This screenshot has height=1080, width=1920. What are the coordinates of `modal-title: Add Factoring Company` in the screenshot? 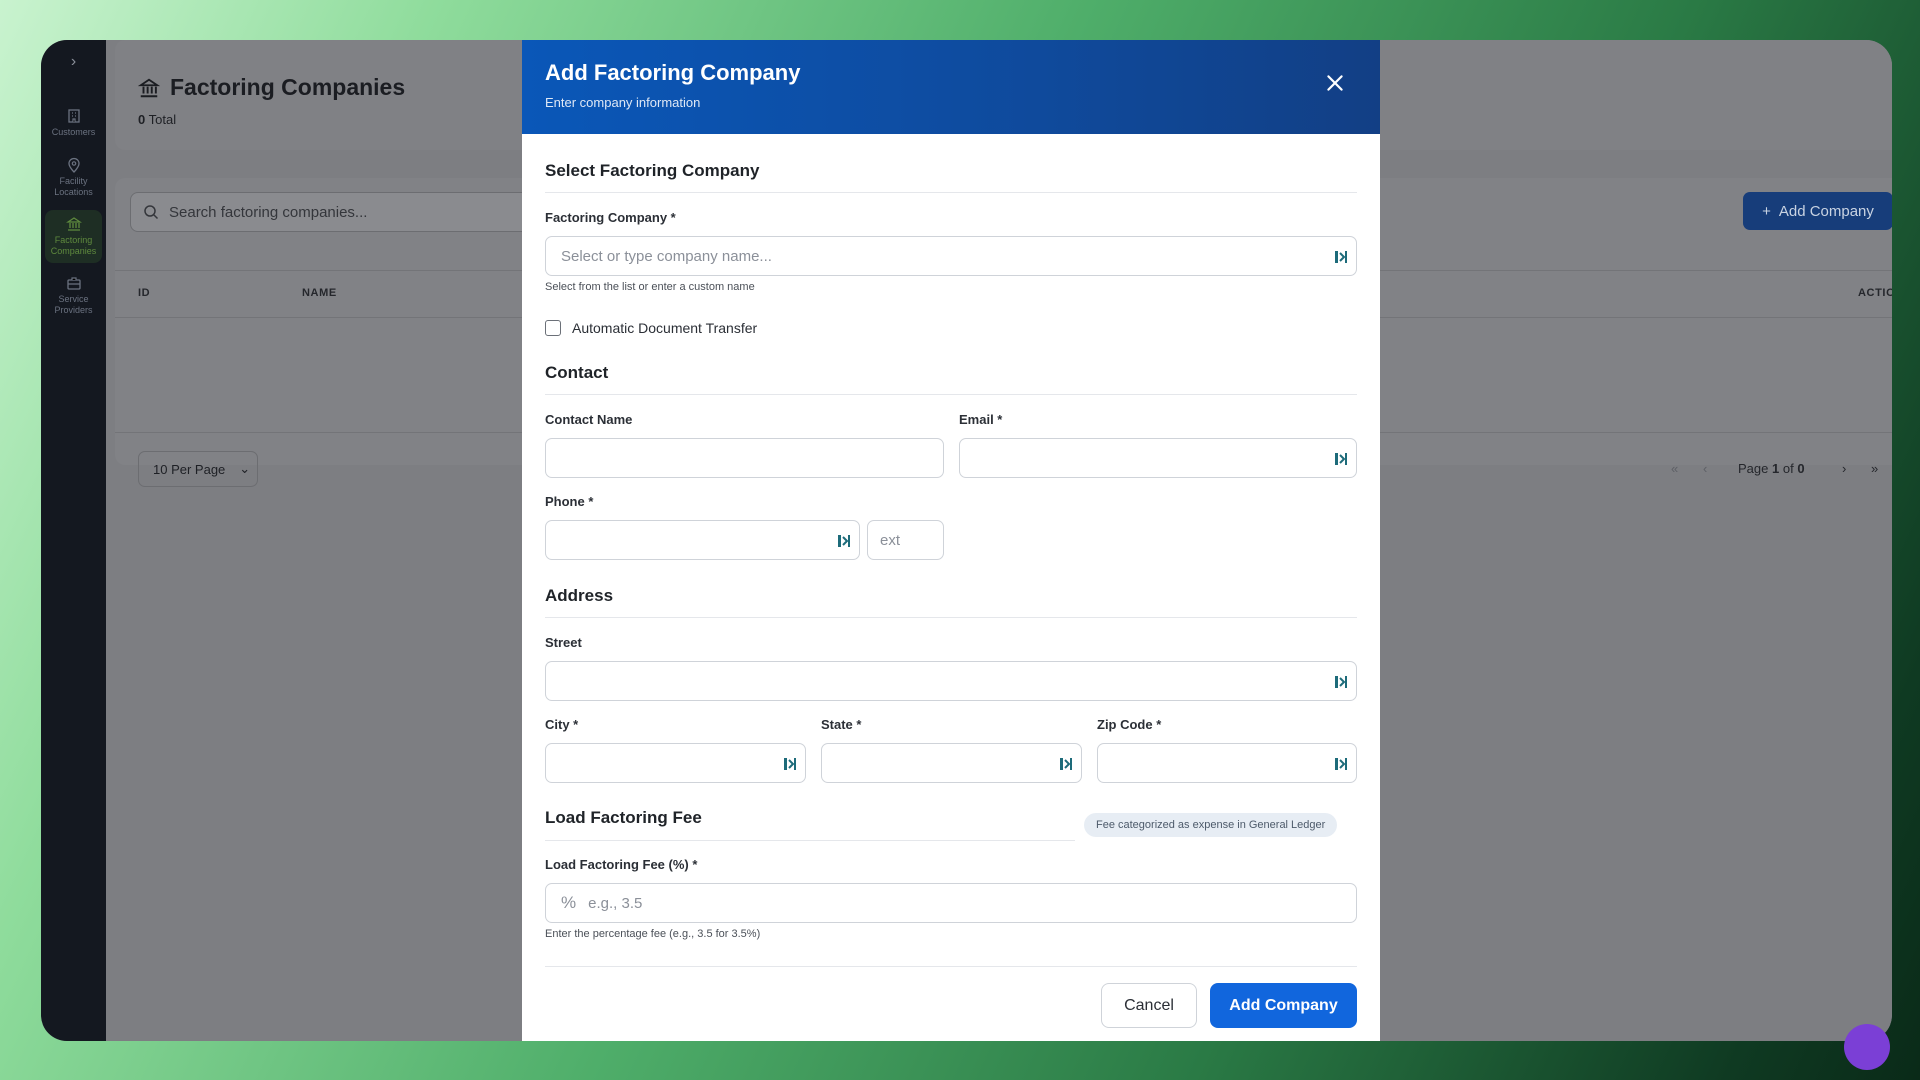 It's located at (673, 72).